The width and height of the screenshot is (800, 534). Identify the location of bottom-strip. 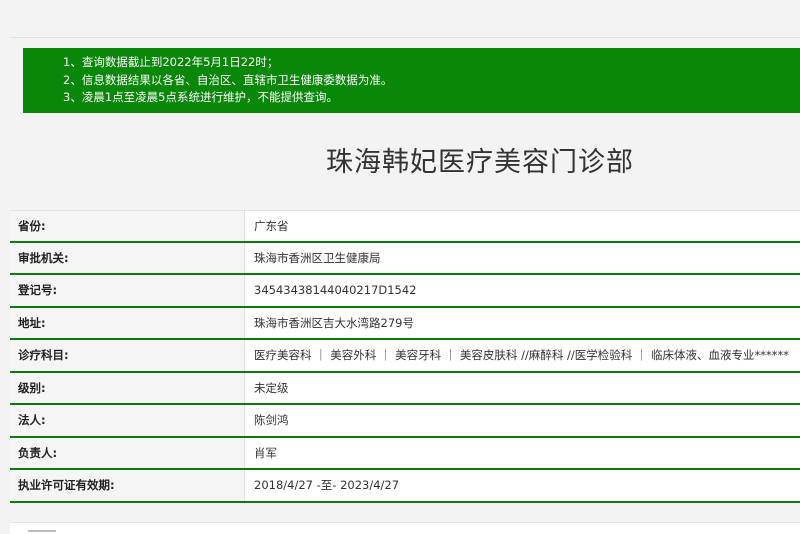
(405, 528).